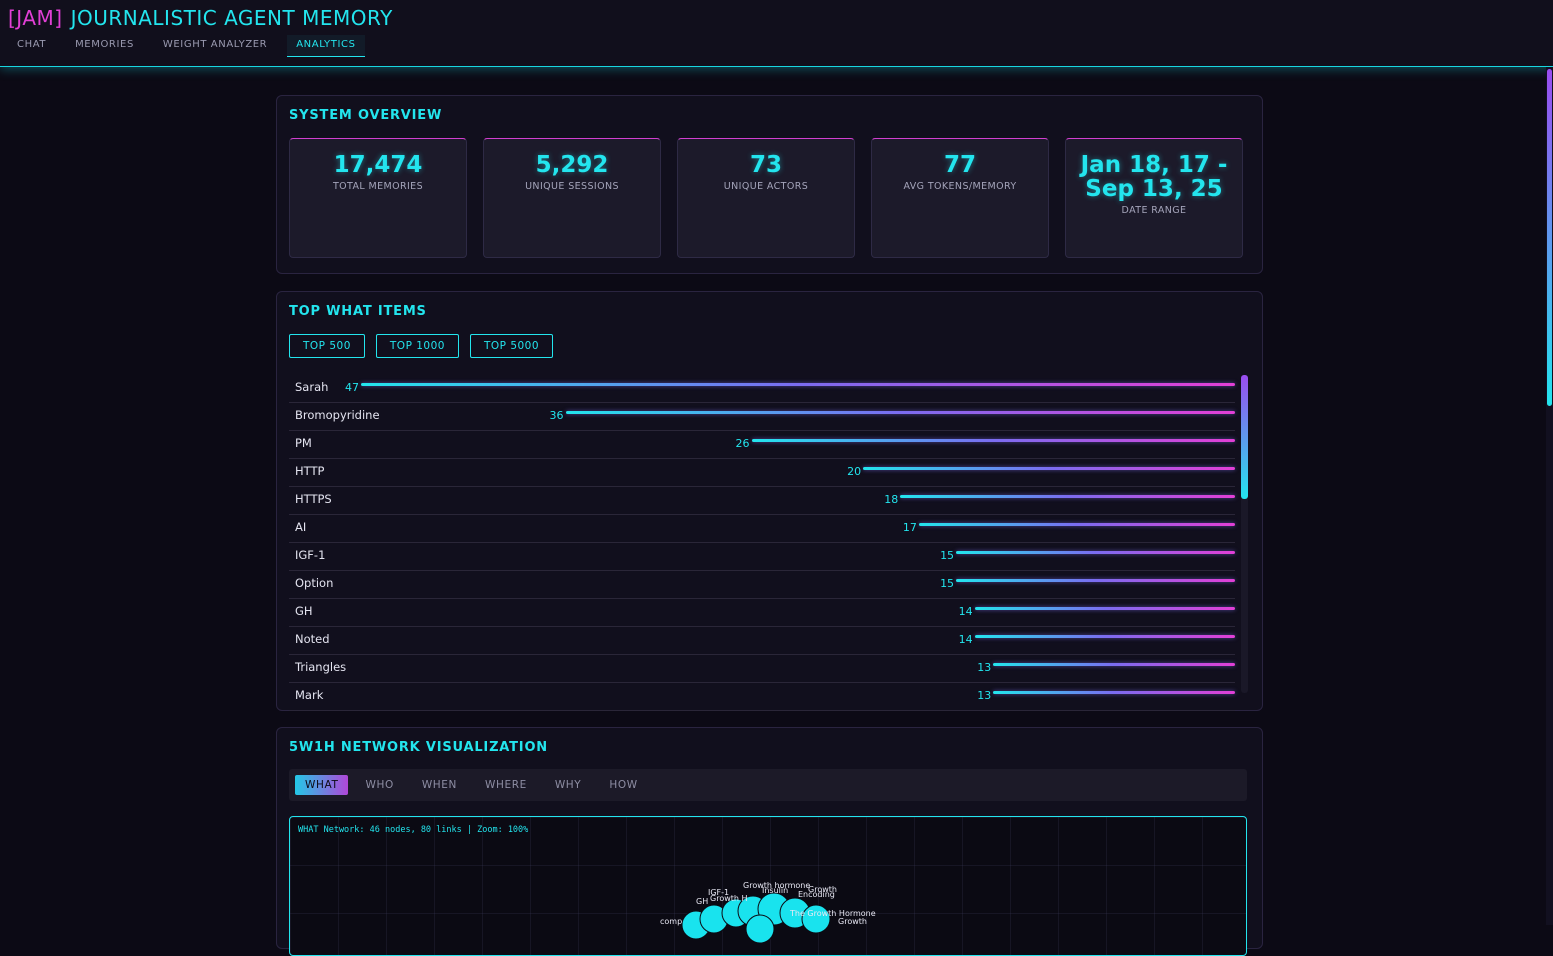  Describe the element at coordinates (303, 443) in the screenshot. I see `bar-label: PM` at that location.